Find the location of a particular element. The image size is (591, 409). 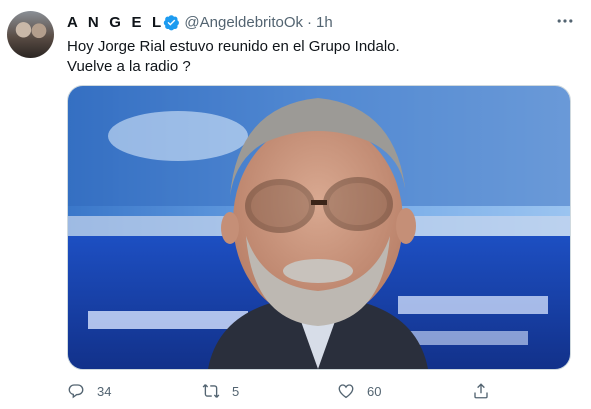

tweet-header: A N G E L @AngeldebritoOk · 1h is located at coordinates (200, 22).